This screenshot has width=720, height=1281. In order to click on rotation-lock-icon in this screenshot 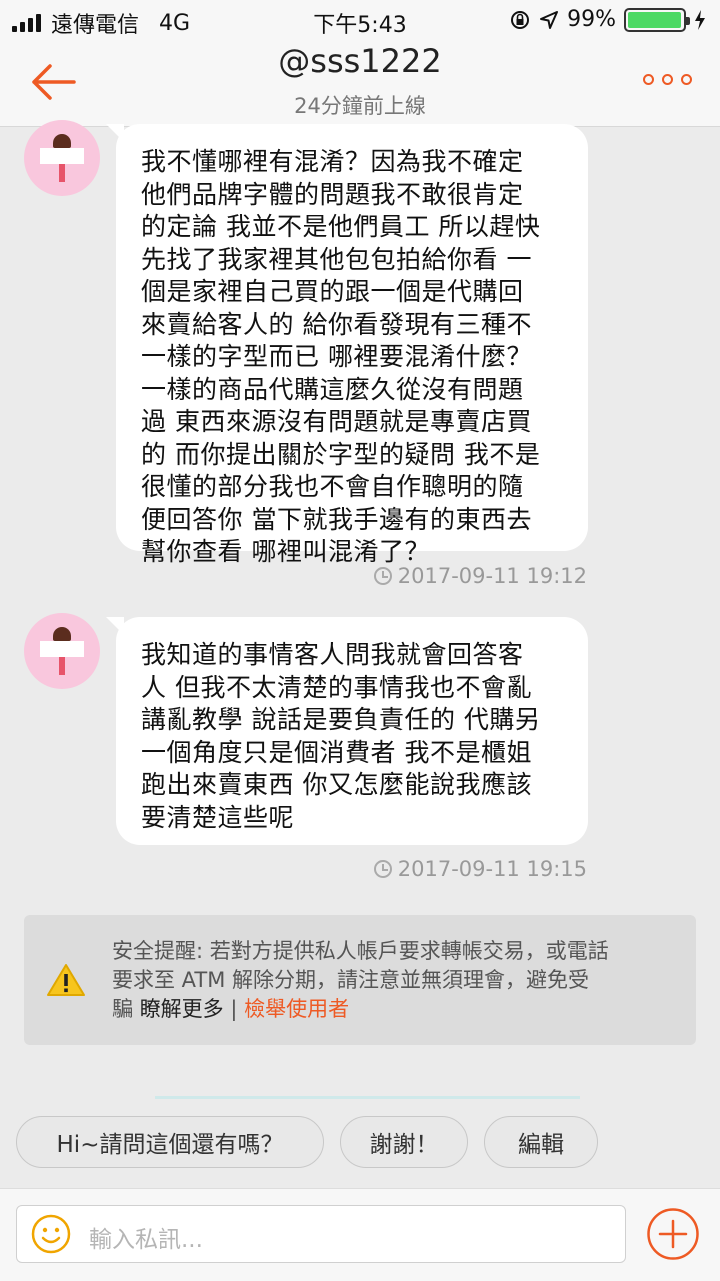, I will do `click(520, 19)`.